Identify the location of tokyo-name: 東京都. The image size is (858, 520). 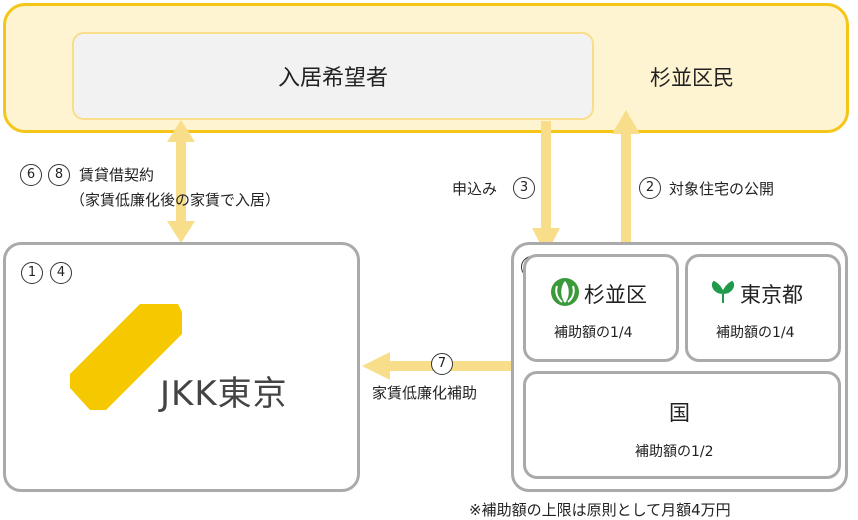
(771, 295).